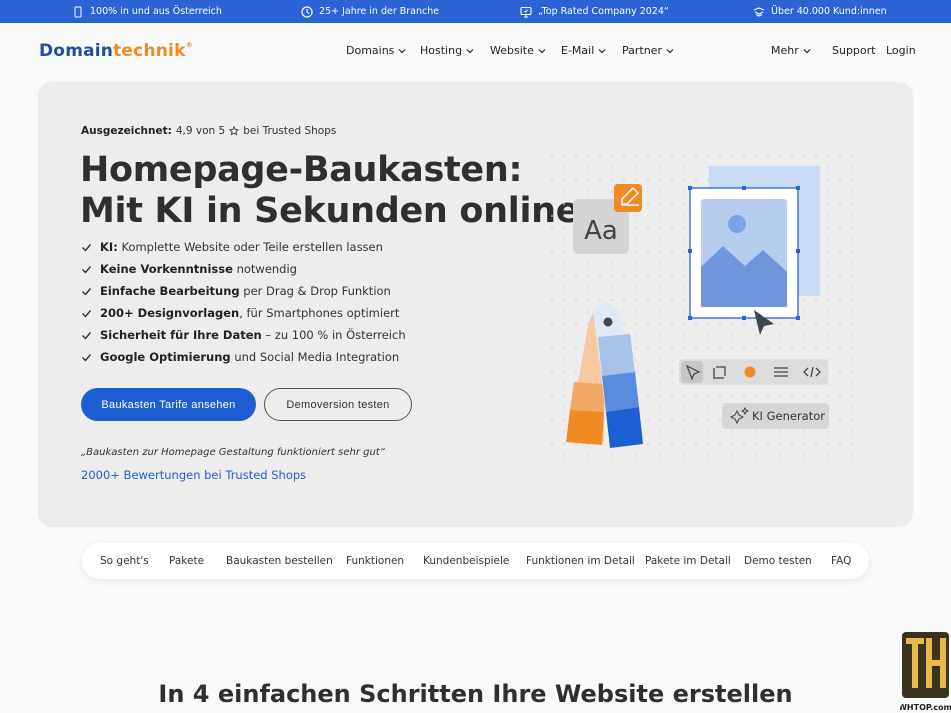  What do you see at coordinates (688, 561) in the screenshot?
I see `subnav-item-packages-detail: Pakete im Detail` at bounding box center [688, 561].